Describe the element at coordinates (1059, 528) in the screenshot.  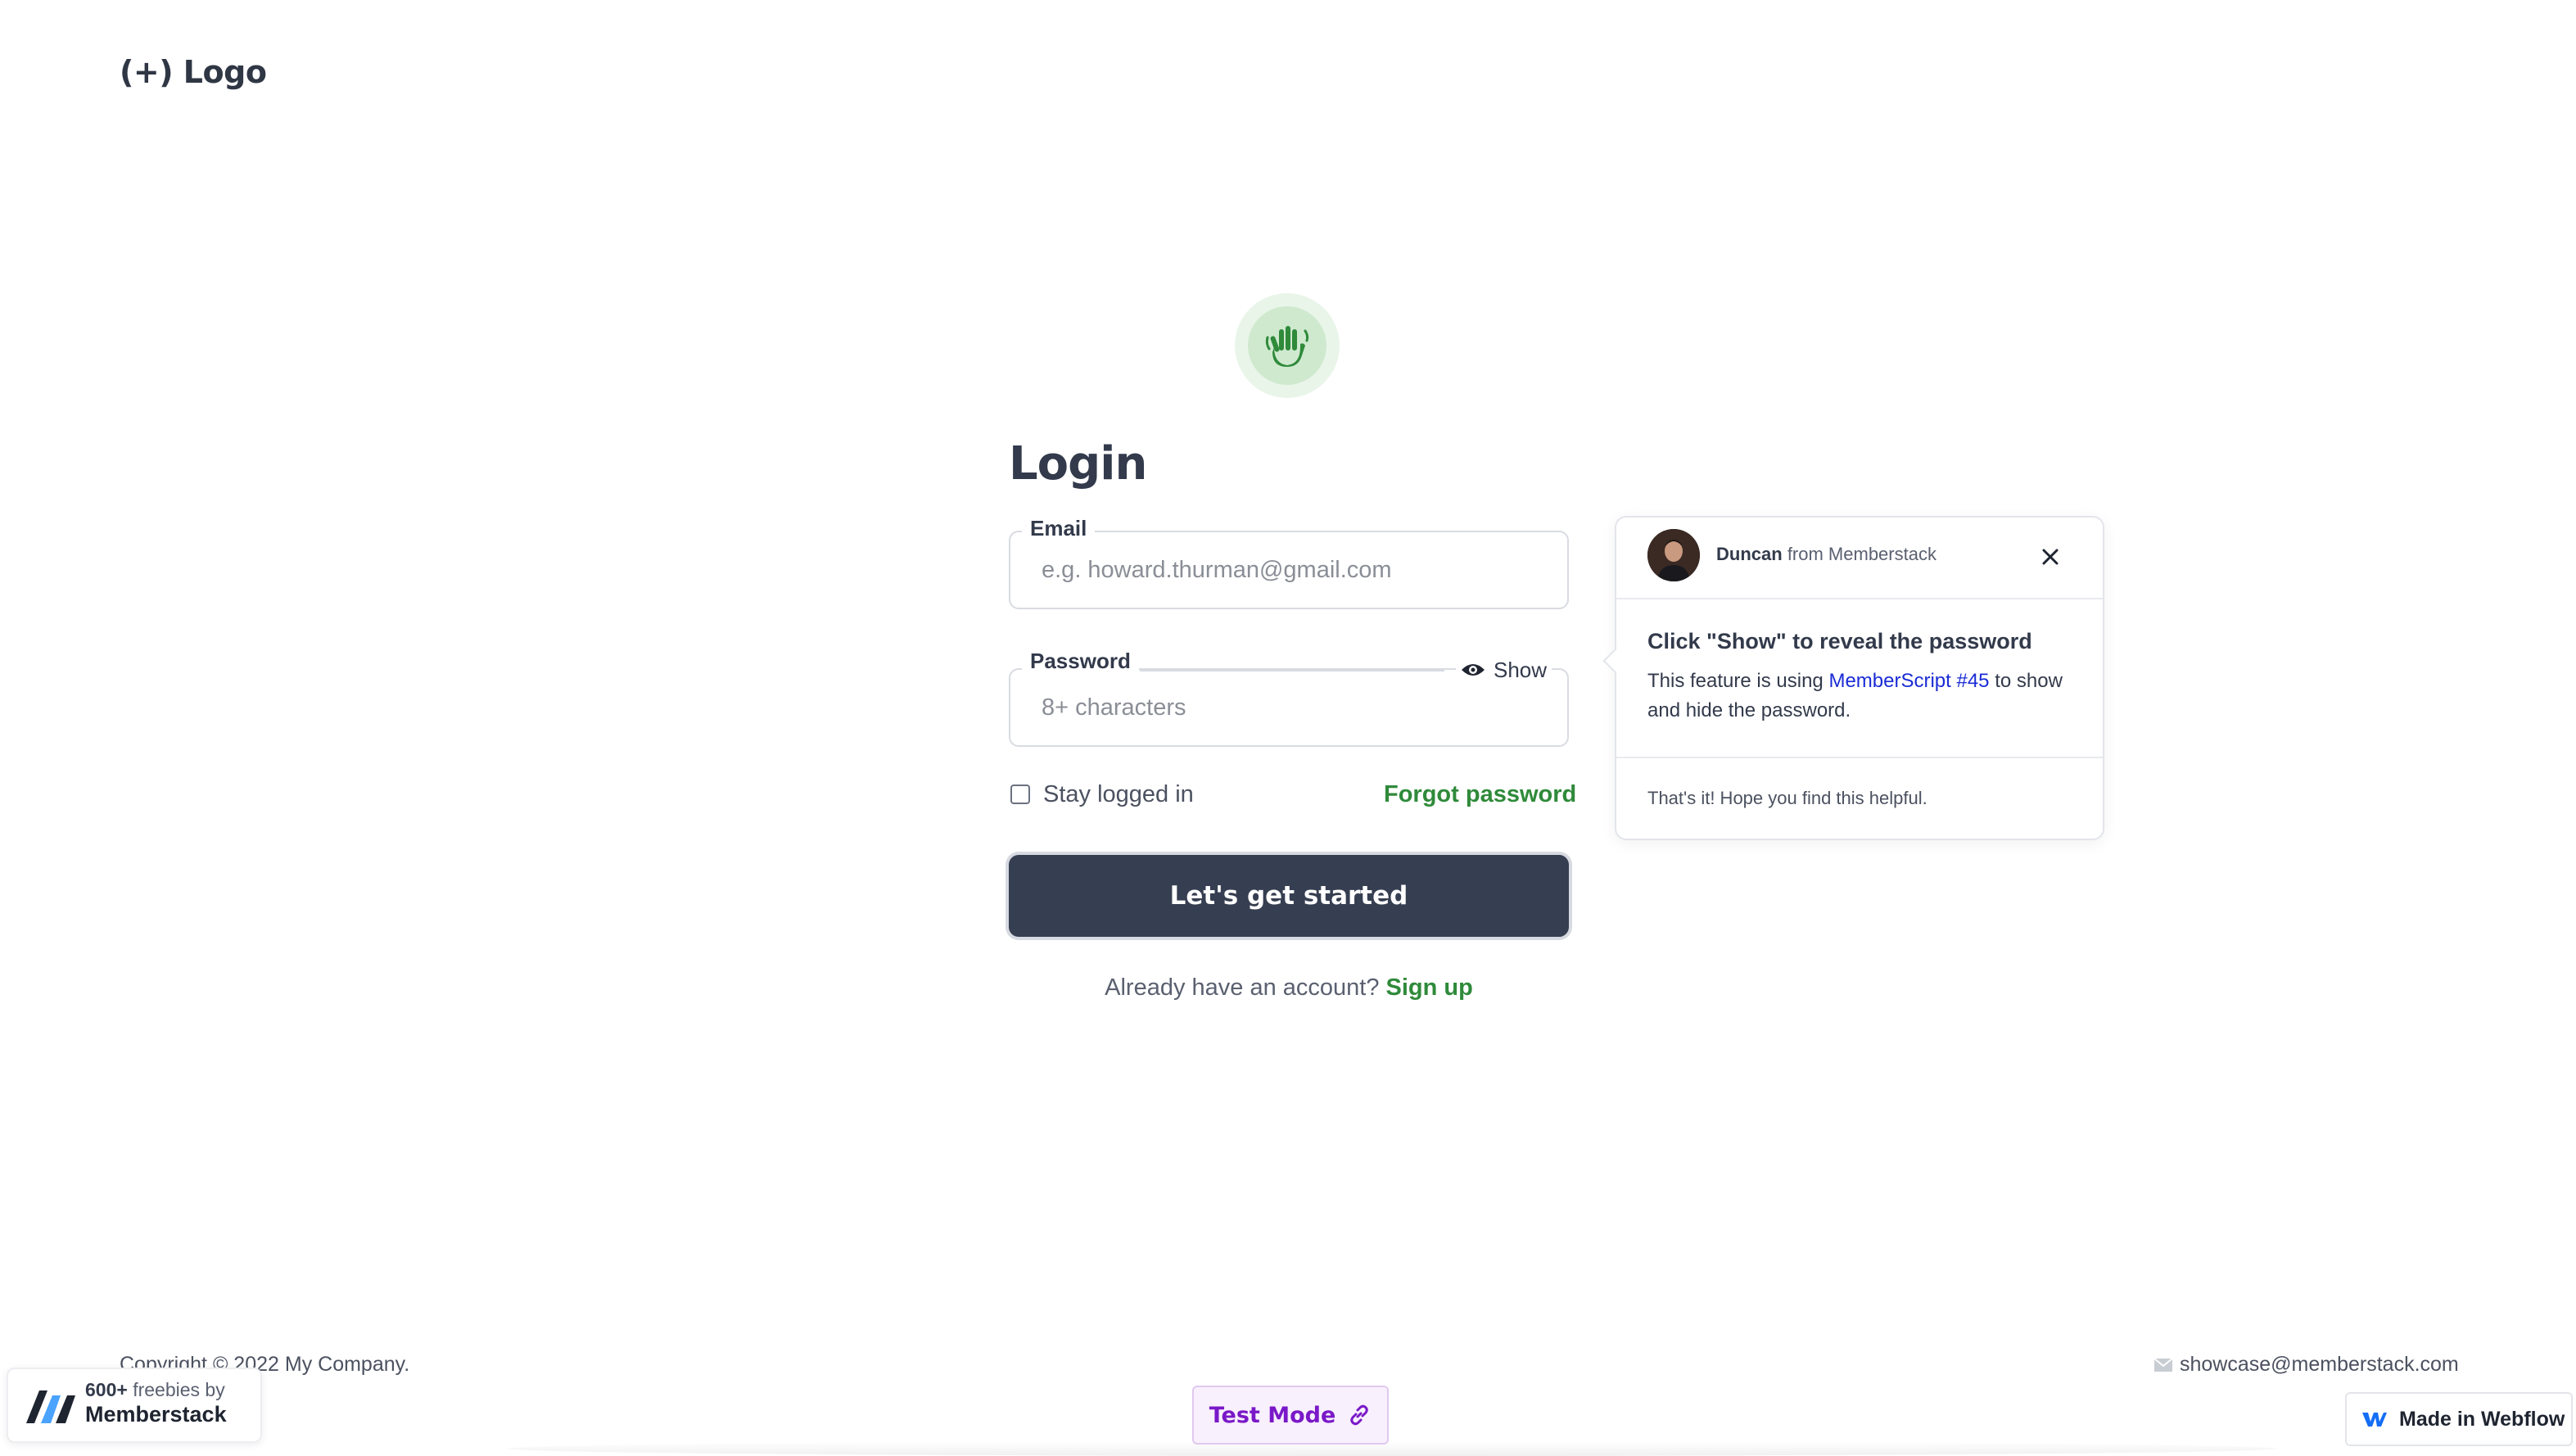
I see `email-label: Email` at that location.